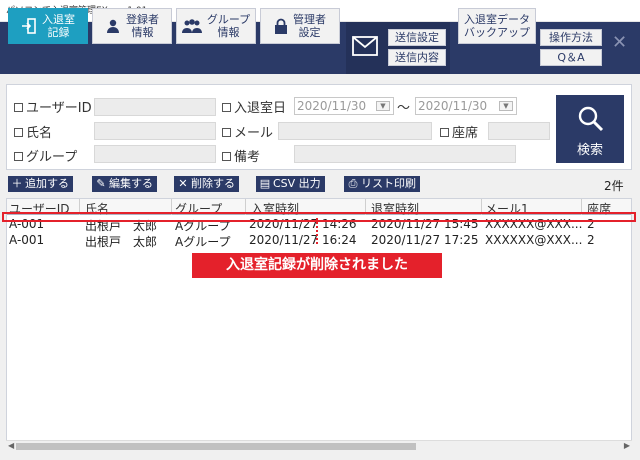 The width and height of the screenshot is (640, 460). What do you see at coordinates (124, 184) in the screenshot?
I see `edit-button: ✎ 編集する` at bounding box center [124, 184].